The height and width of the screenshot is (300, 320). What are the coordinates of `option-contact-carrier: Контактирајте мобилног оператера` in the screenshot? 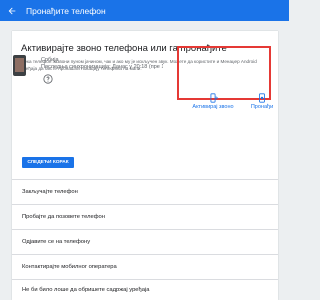 It's located at (145, 267).